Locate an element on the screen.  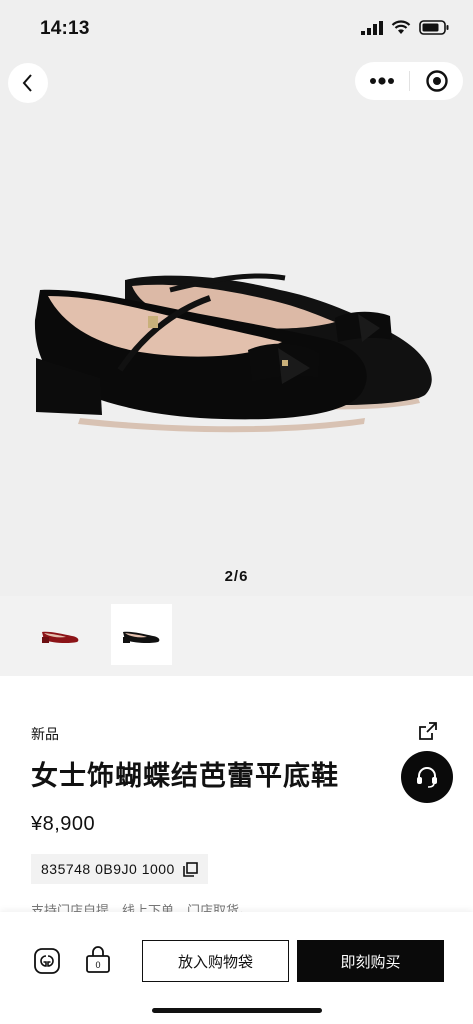
bottom-action-bar: 0 放入购物袋 即刻购买 is located at coordinates (236, 968).